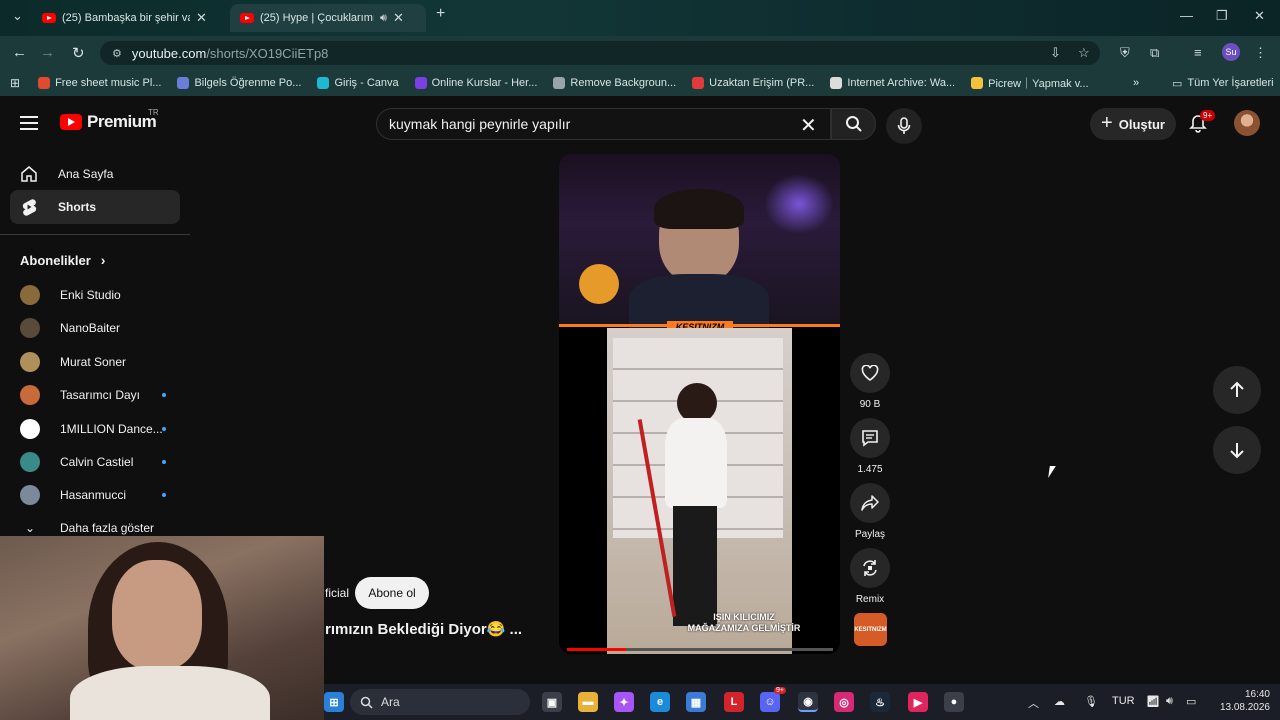  What do you see at coordinates (1055, 53) in the screenshot?
I see `install-app-icon: ⇩` at bounding box center [1055, 53].